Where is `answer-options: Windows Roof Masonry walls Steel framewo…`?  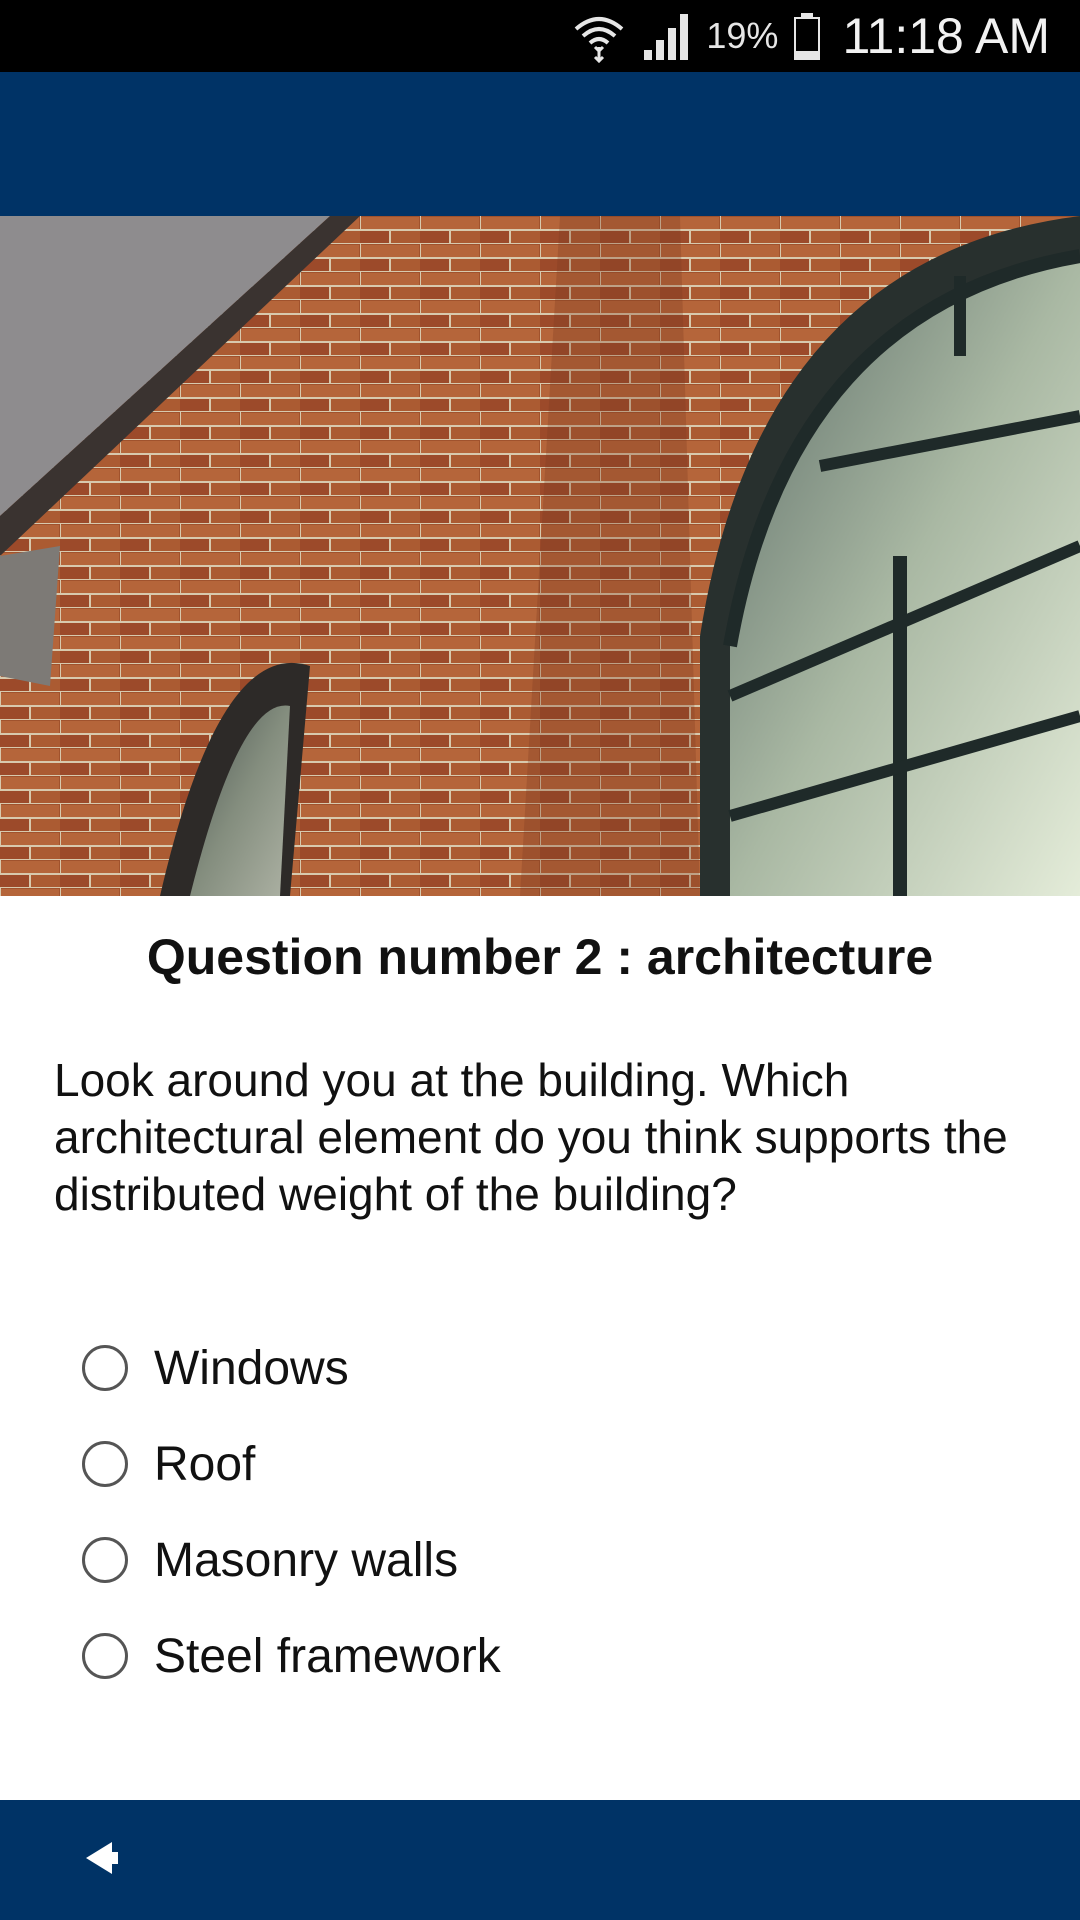 answer-options: Windows Roof Masonry walls Steel framewo… is located at coordinates (291, 1512).